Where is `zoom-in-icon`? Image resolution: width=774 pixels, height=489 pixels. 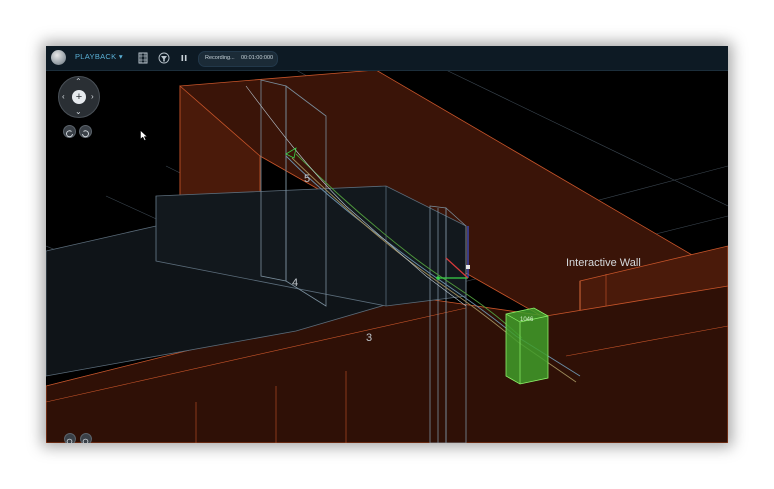 zoom-in-icon is located at coordinates (70, 438).